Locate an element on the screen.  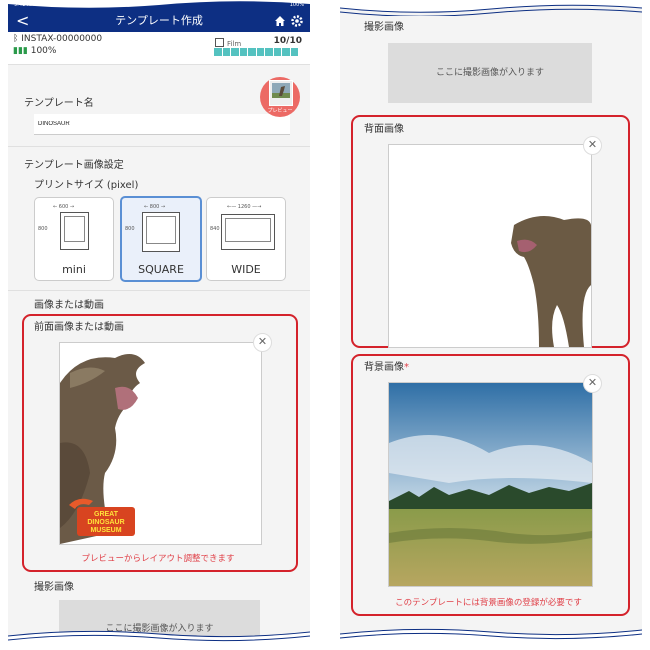
size-label-wide: WIDE is located at coordinates (246, 269).